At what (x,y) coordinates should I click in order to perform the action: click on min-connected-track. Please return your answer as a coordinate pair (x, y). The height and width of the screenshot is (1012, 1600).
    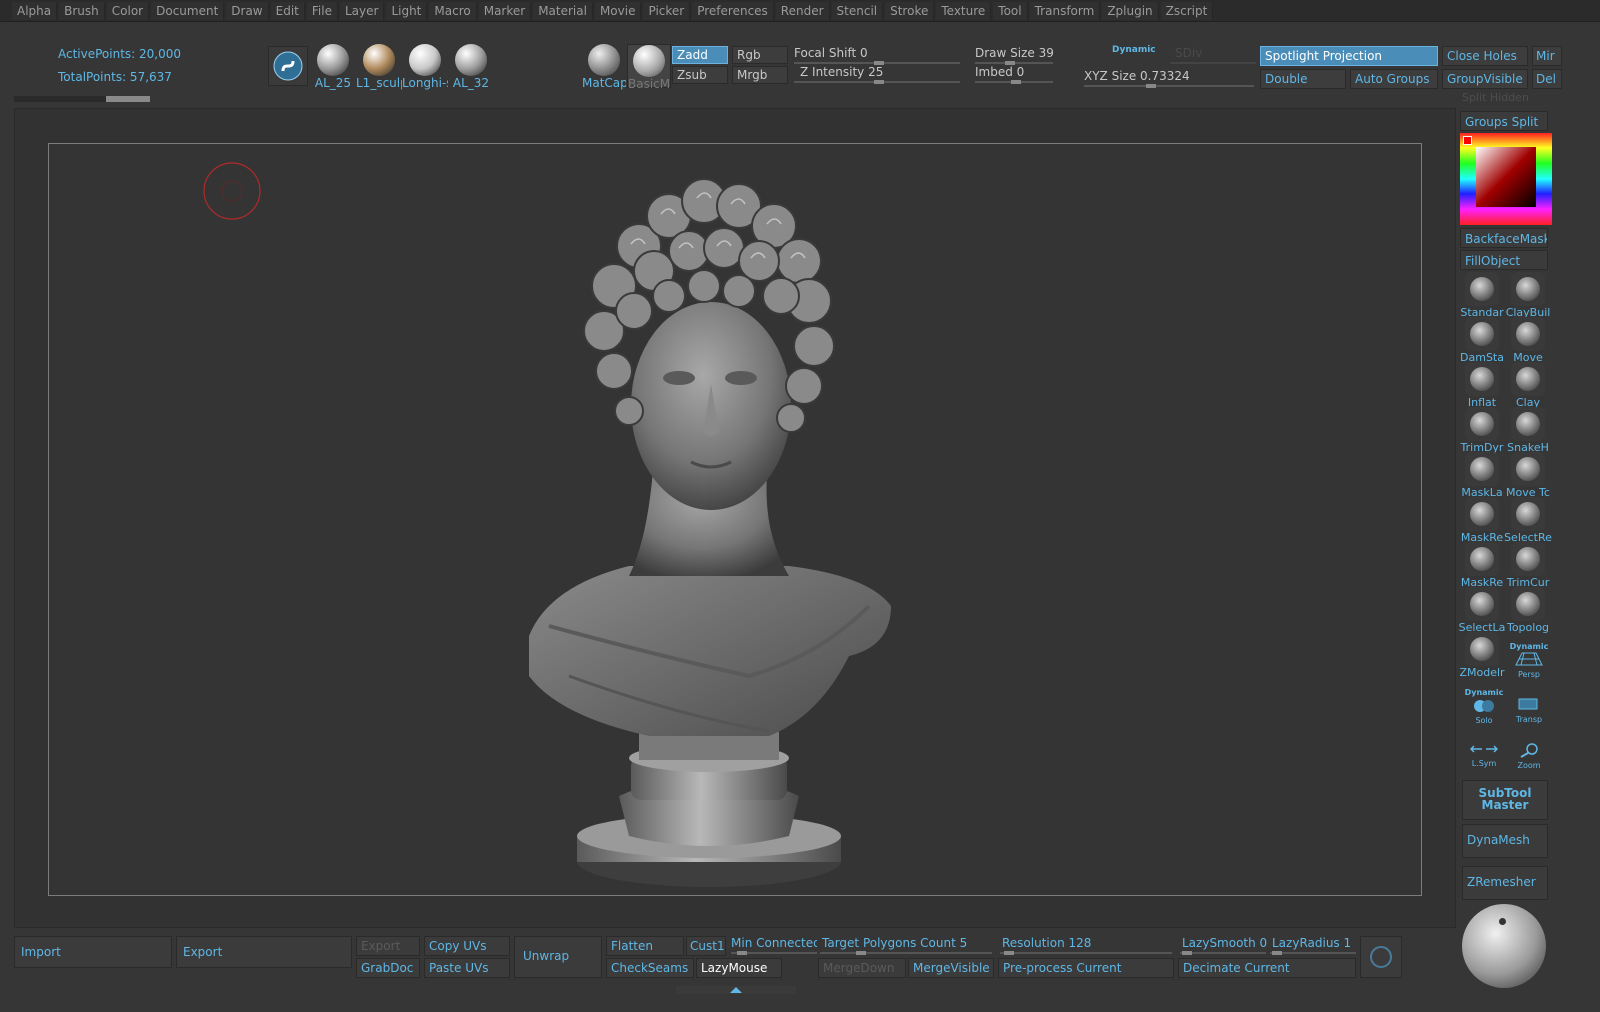
    Looking at the image, I should click on (774, 953).